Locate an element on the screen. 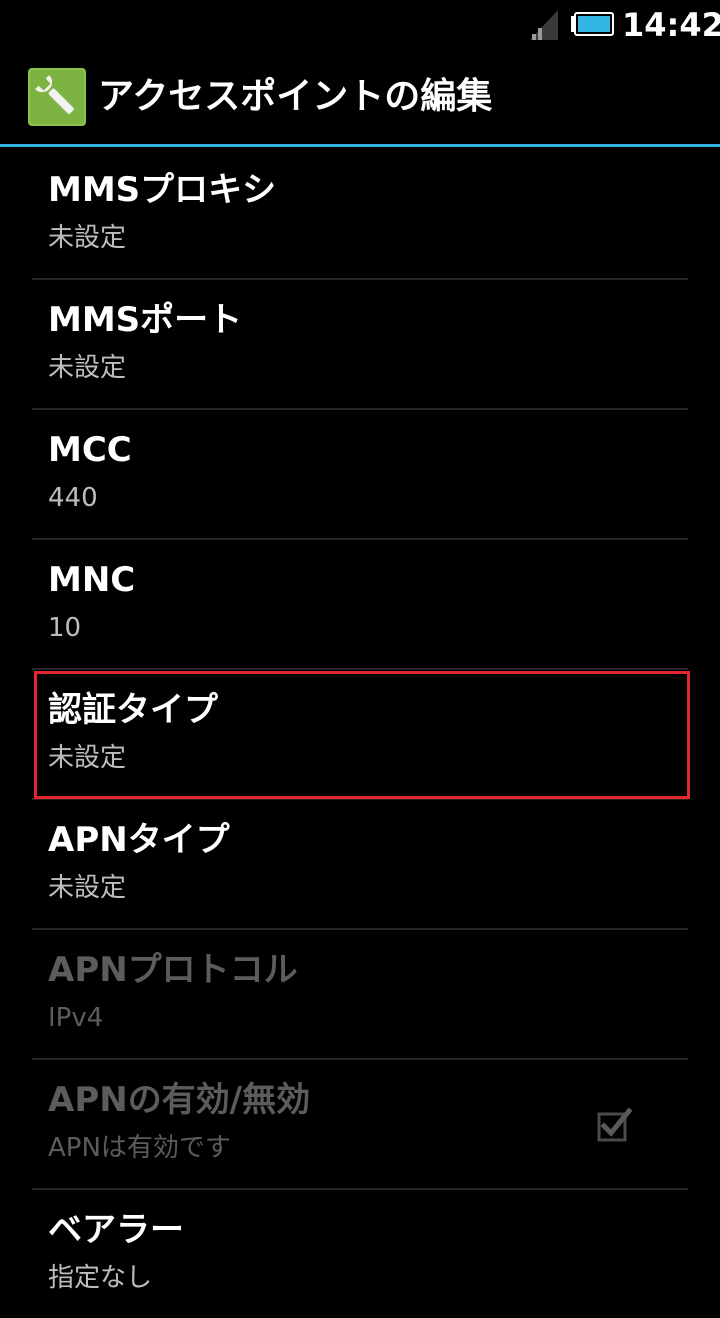 The image size is (720, 1318). page-title: アクセスポイントの編集 is located at coordinates (295, 96).